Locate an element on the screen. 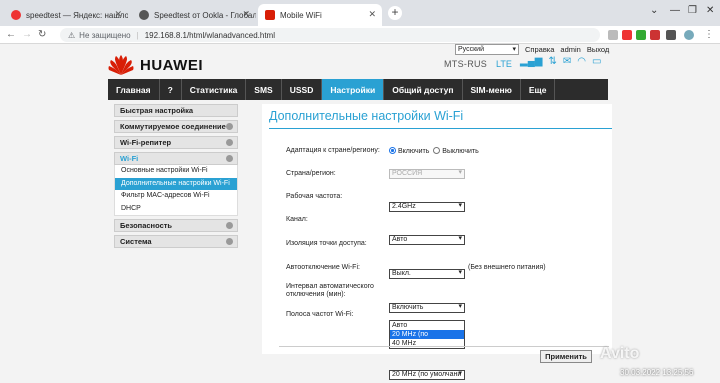 This screenshot has height=383, width=720. sidebar-item-label: Wi-Fi is located at coordinates (129, 158).